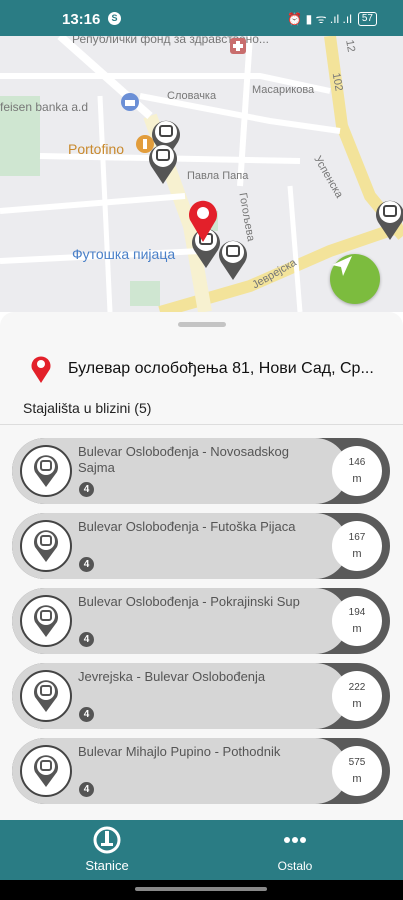  Describe the element at coordinates (342, 266) in the screenshot. I see `navigate-arrow-icon` at that location.